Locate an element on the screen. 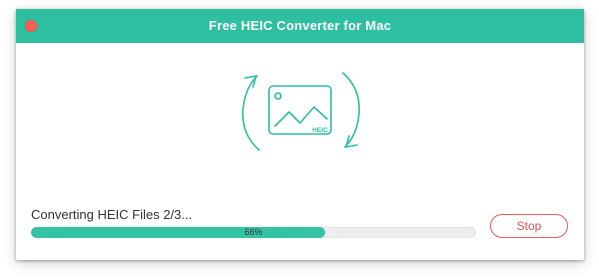 This screenshot has height=278, width=599. window-title: Free HEIC Converter for Mac is located at coordinates (300, 25).